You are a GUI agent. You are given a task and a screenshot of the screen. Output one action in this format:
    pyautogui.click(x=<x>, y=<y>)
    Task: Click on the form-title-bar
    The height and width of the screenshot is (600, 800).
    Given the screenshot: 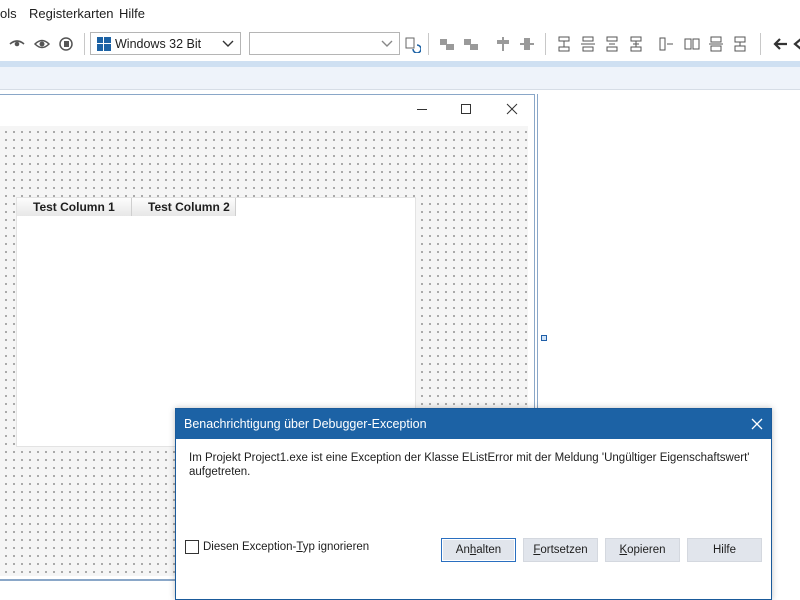 What is the action you would take?
    pyautogui.click(x=267, y=110)
    